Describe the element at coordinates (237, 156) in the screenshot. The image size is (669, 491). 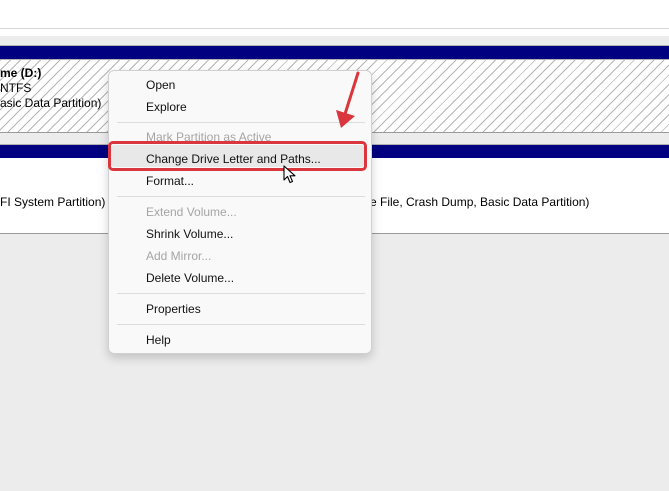
I see `annotation-highlight-box` at that location.